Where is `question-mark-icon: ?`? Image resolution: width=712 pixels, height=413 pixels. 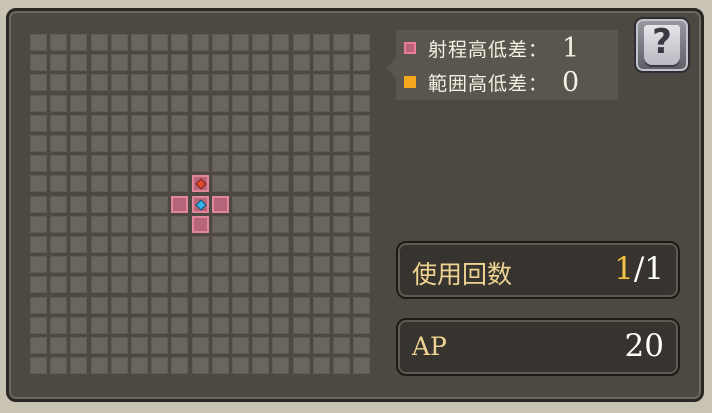 question-mark-icon: ? is located at coordinates (662, 42).